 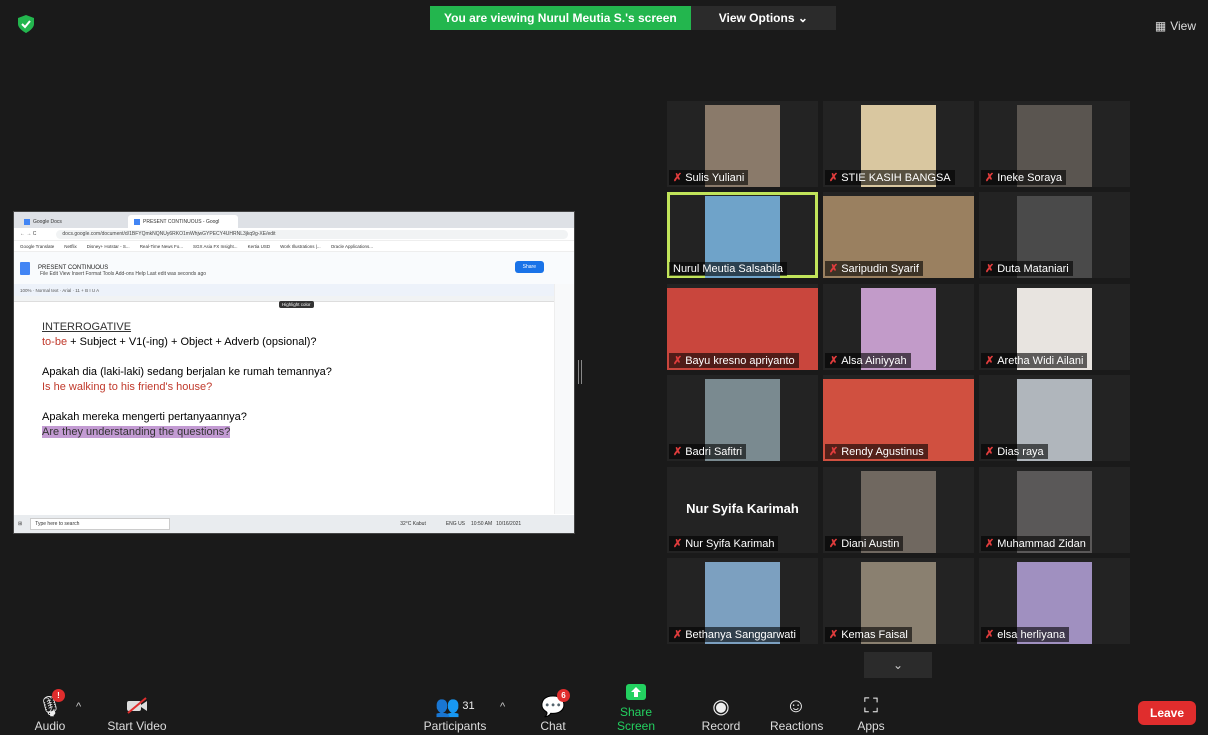 I want to click on tab-label: Google Docs, so click(x=47, y=221).